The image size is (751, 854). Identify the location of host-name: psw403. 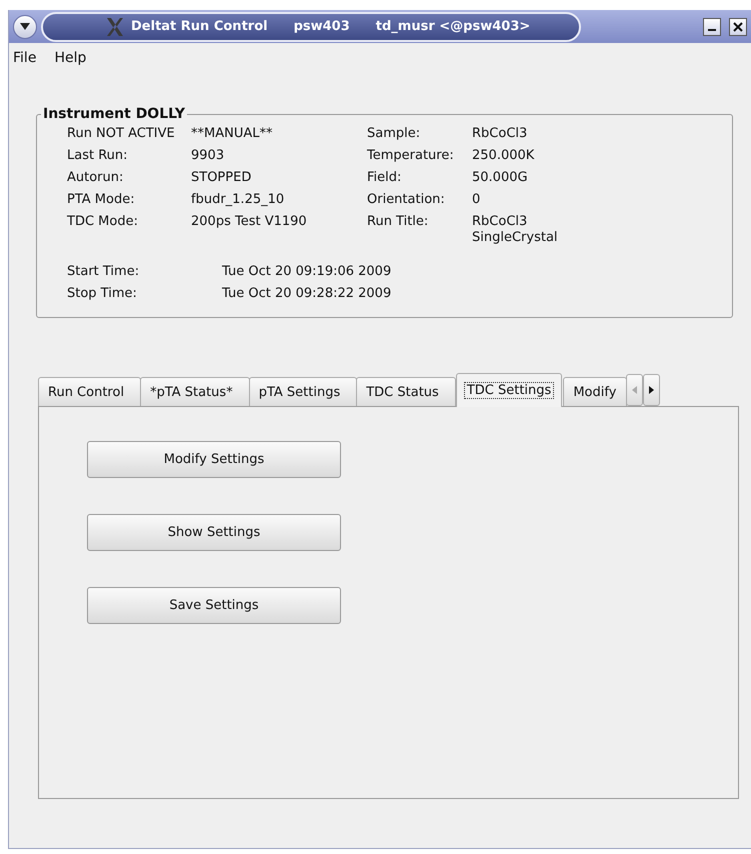
(322, 26).